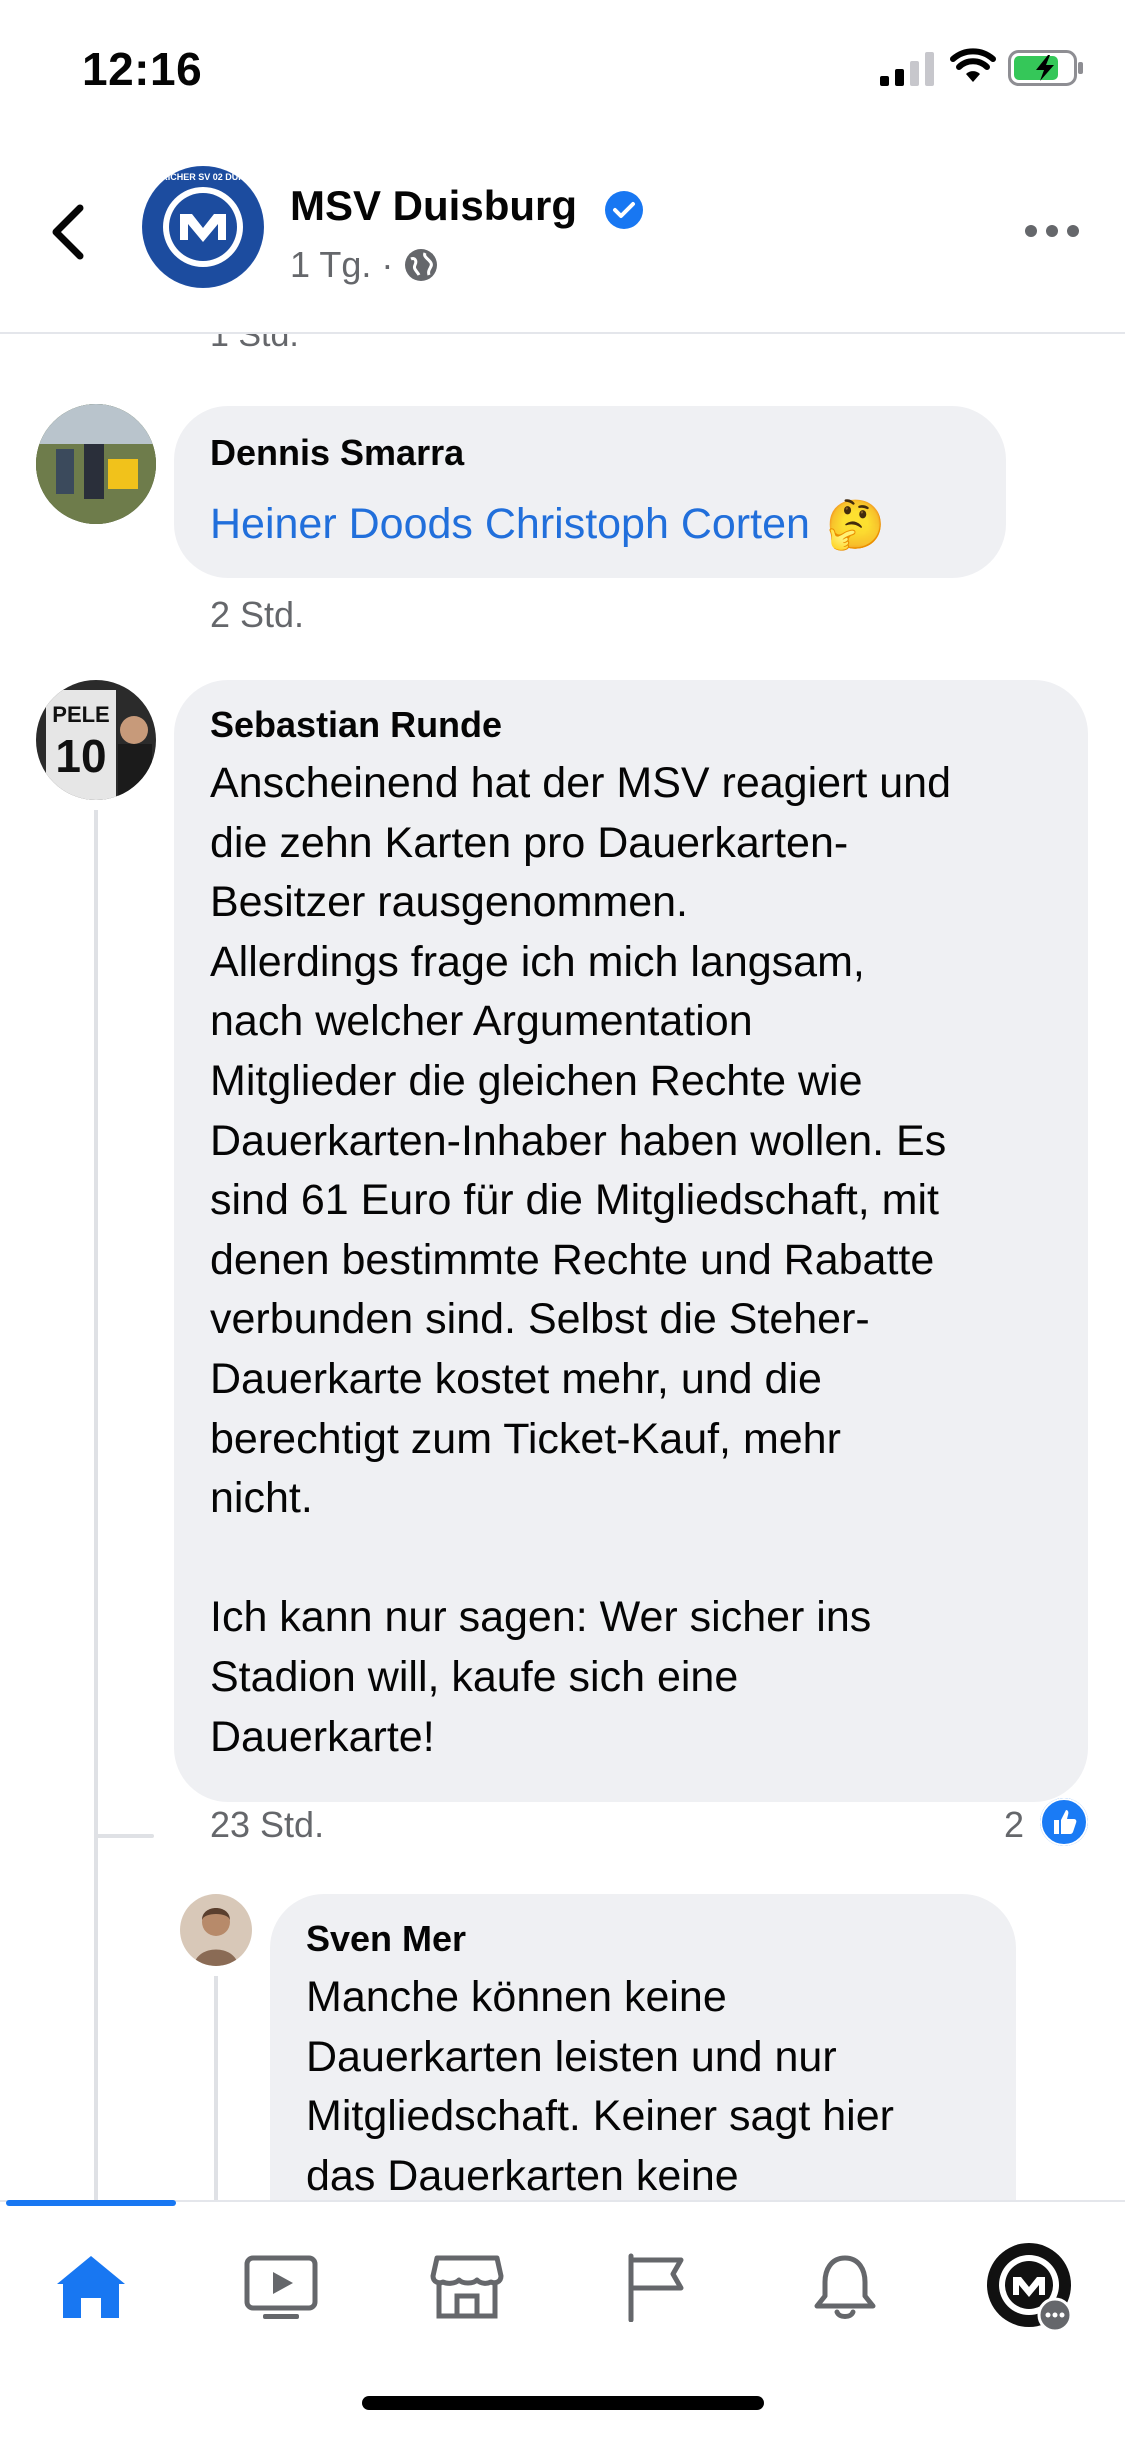 This screenshot has height=2438, width=1125. I want to click on tab-video, so click(281, 2287).